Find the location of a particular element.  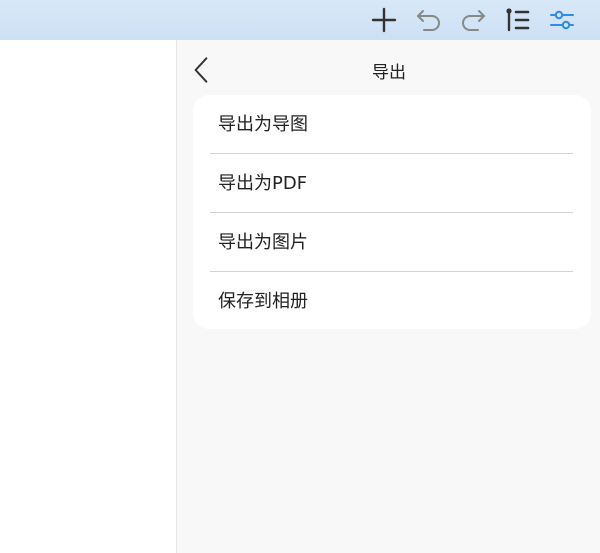

export-as-pdf-item: 导出为PDF is located at coordinates (392, 183).